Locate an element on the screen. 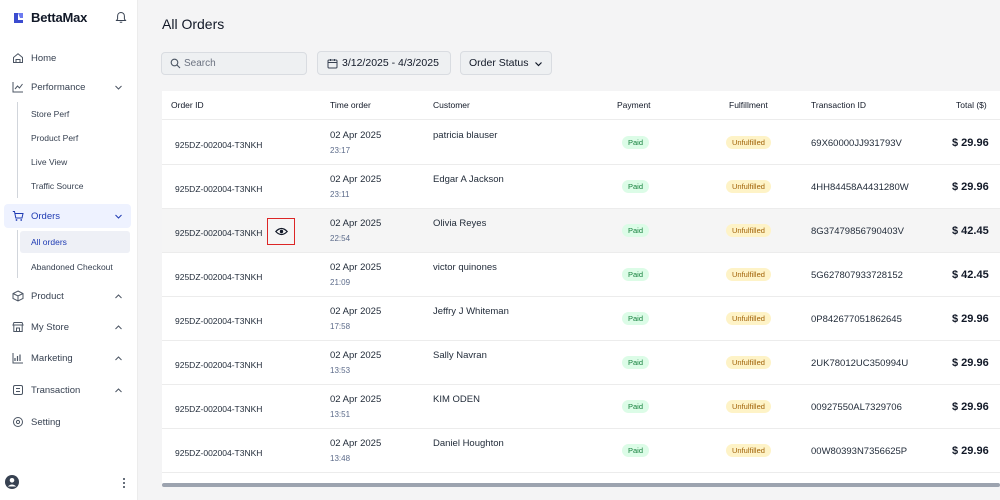 This screenshot has height=500, width=1000. header-transaction-id: Transaction ID is located at coordinates (838, 105).